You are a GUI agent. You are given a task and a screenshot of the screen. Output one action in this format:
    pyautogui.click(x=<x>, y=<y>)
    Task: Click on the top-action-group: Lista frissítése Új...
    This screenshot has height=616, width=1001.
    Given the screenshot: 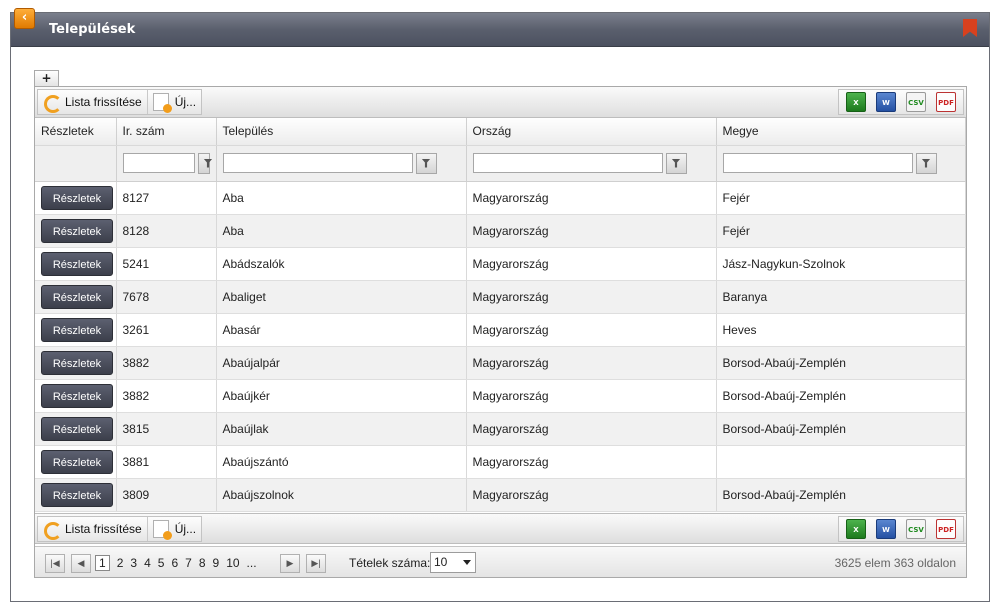 What is the action you would take?
    pyautogui.click(x=120, y=102)
    